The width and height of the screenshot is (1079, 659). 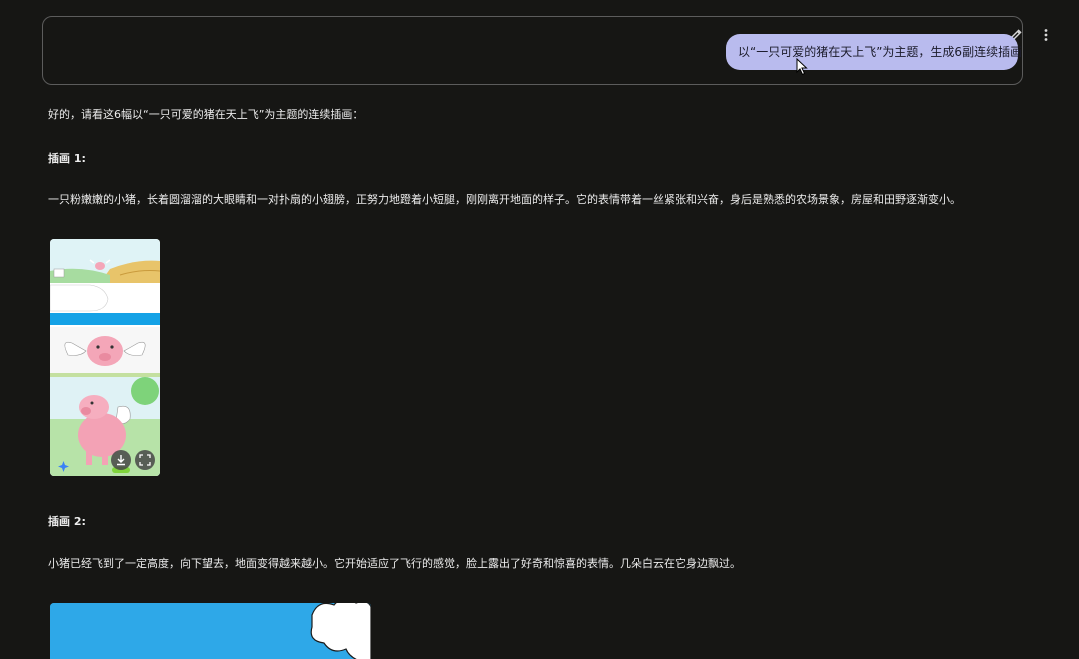 I want to click on fullscreen-button, so click(x=145, y=460).